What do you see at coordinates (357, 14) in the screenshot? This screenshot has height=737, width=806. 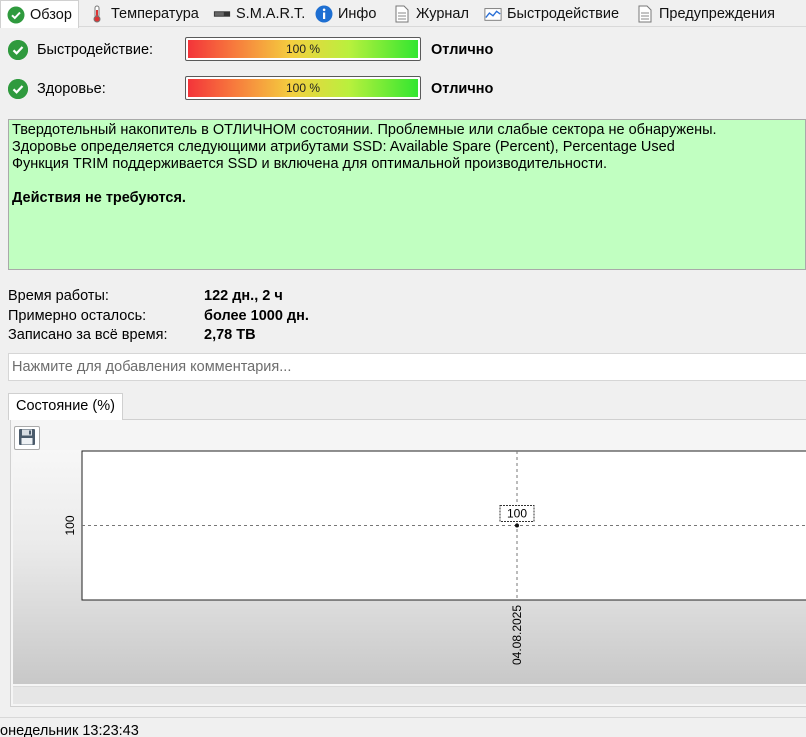 I see `tab-label: Инфо` at bounding box center [357, 14].